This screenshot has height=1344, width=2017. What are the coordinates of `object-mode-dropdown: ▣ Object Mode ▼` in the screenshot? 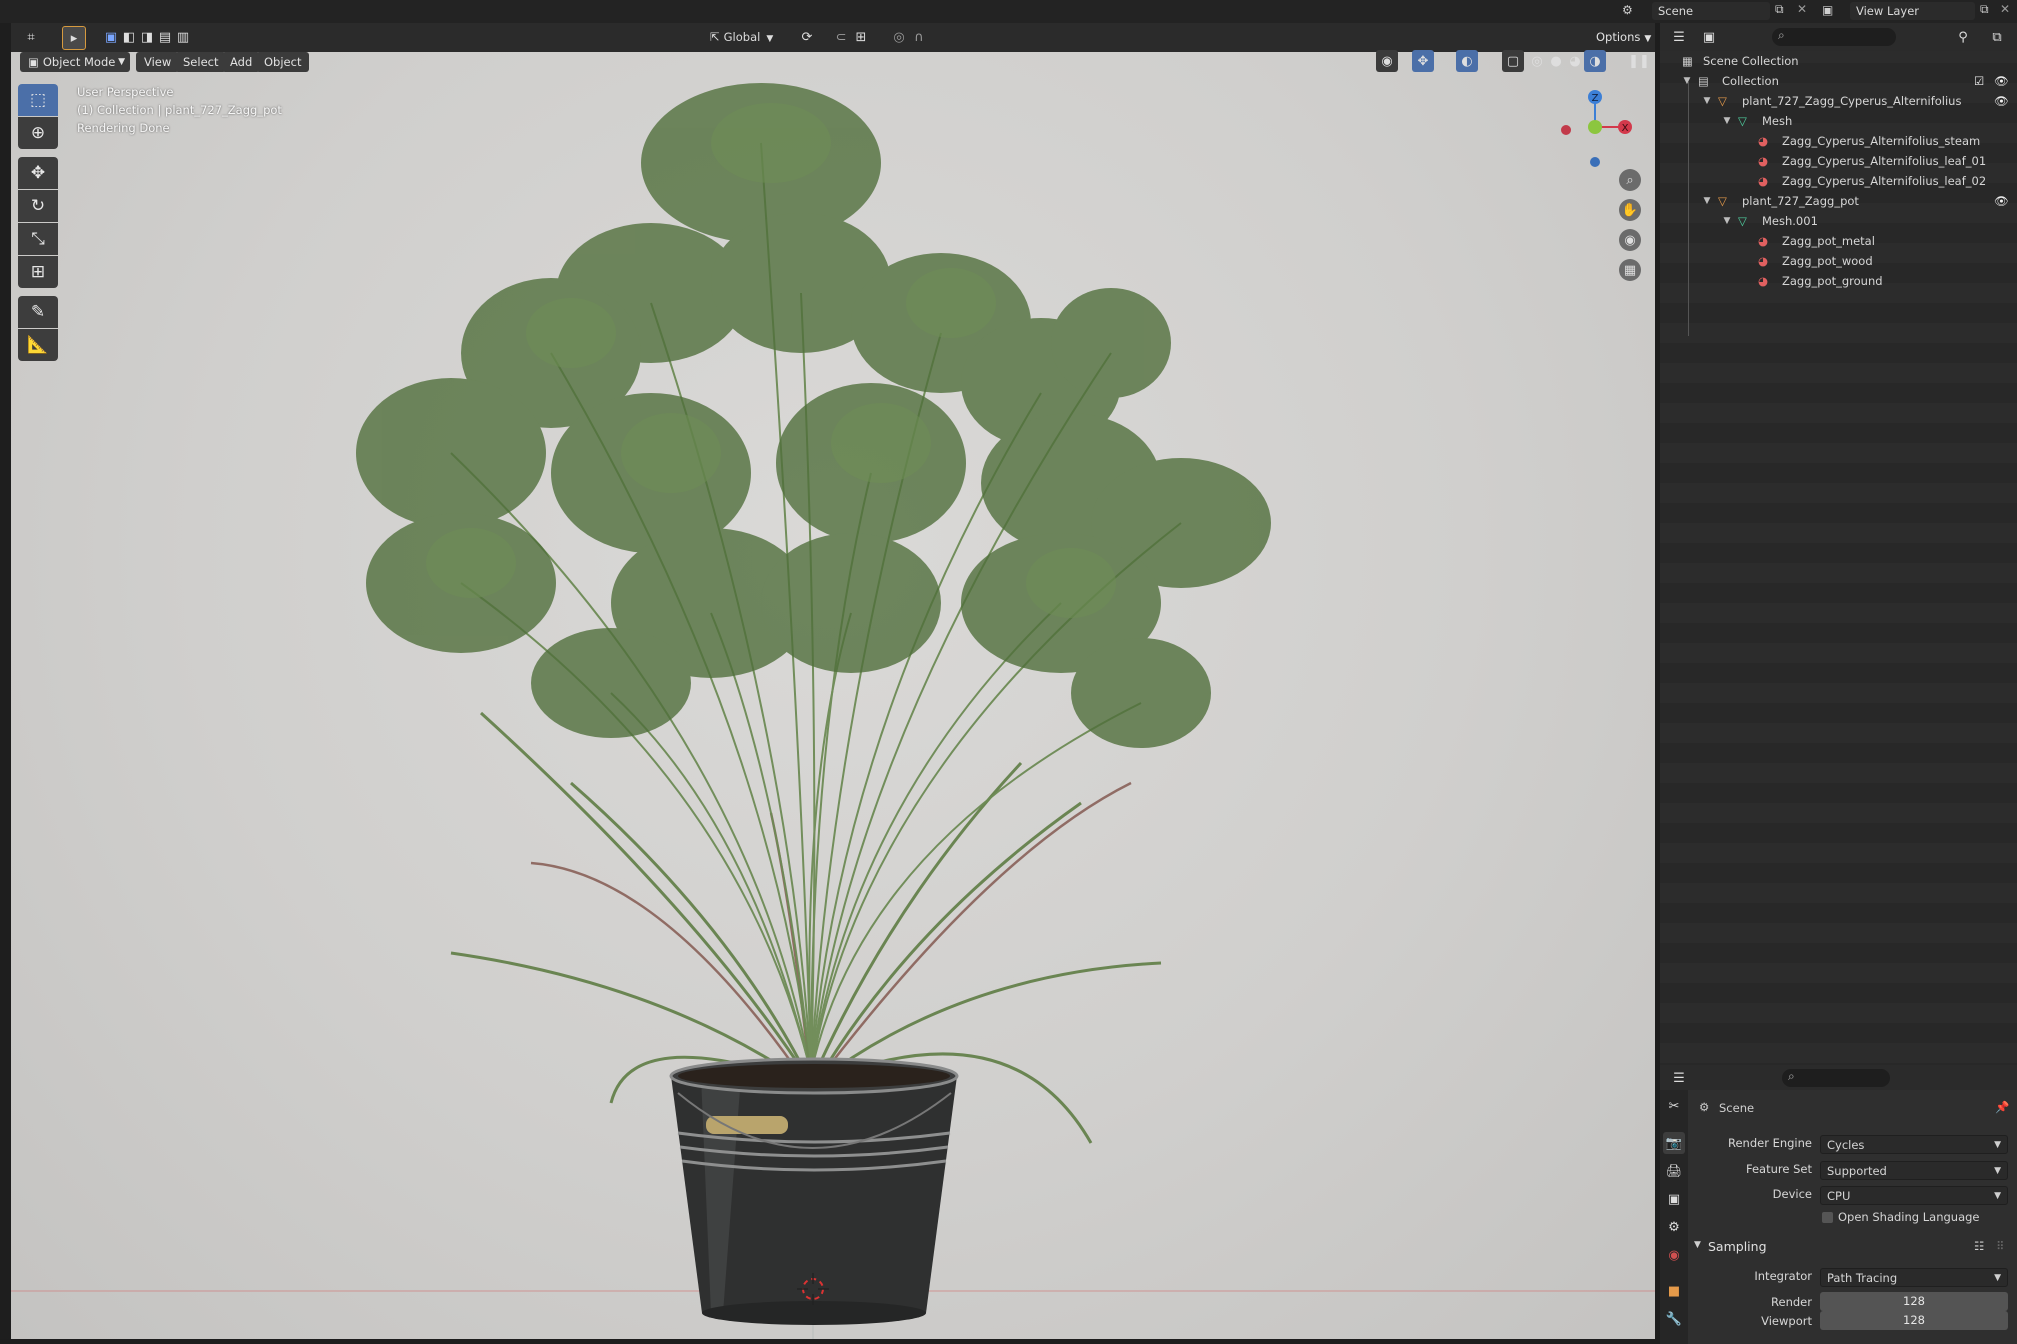 It's located at (75, 62).